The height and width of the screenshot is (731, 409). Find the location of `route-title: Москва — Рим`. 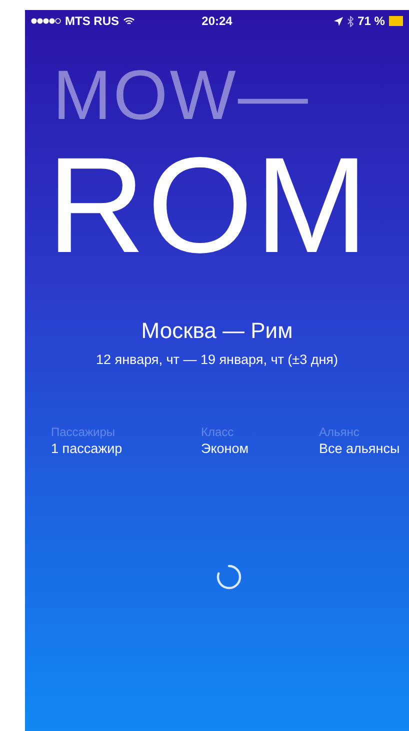

route-title: Москва — Рим is located at coordinates (217, 331).